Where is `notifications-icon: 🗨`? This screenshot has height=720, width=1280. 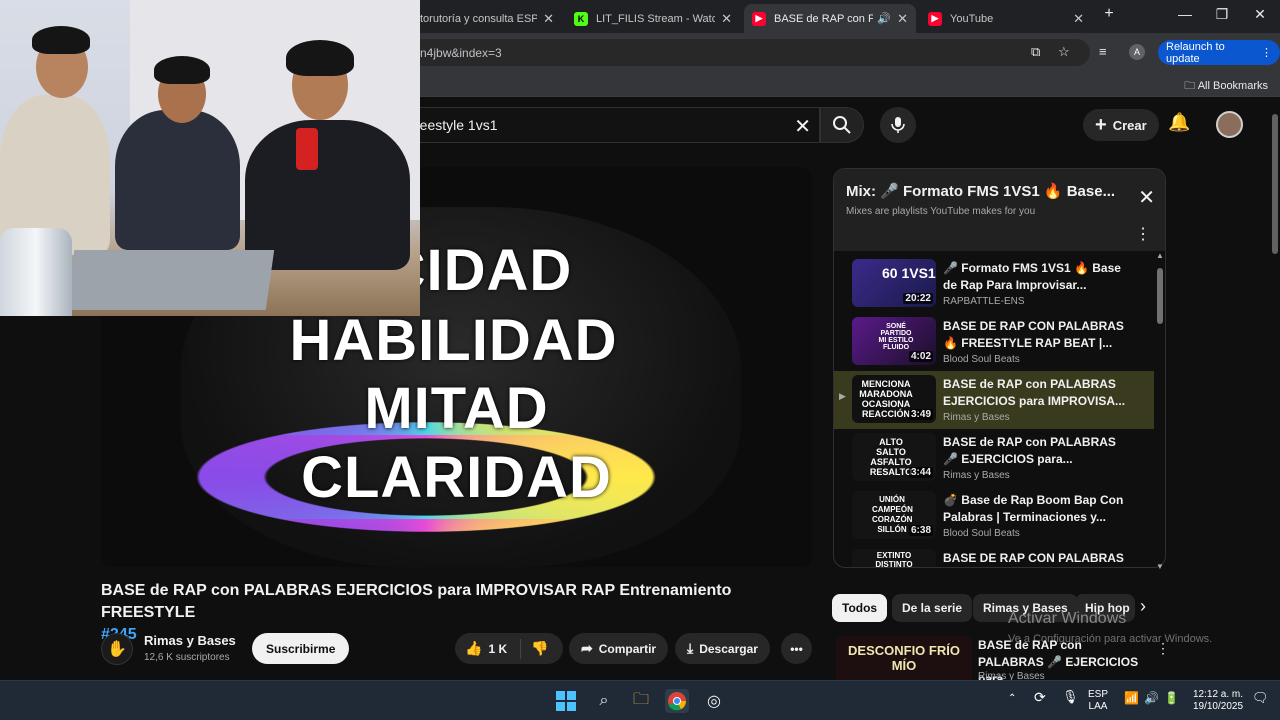 notifications-icon: 🗨 is located at coordinates (1260, 697).